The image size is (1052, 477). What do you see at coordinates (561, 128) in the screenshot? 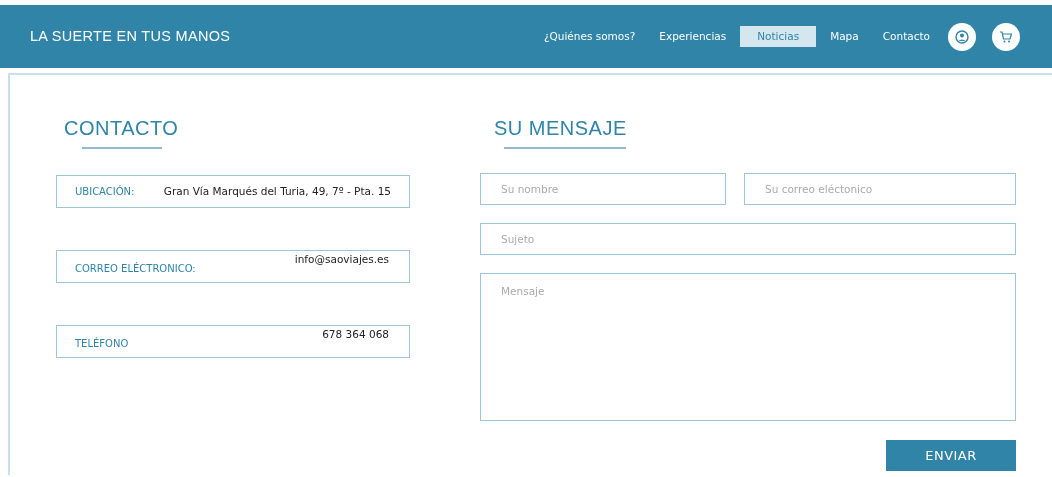
I see `section-title: SU MENSAJE` at bounding box center [561, 128].